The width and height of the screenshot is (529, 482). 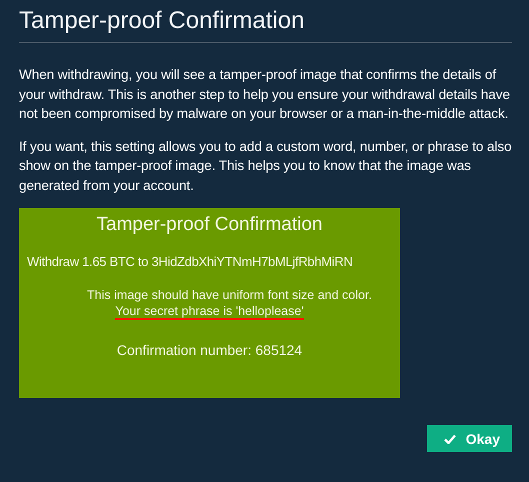 What do you see at coordinates (209, 225) in the screenshot?
I see `image-title: Tamper-proof Confirmation` at bounding box center [209, 225].